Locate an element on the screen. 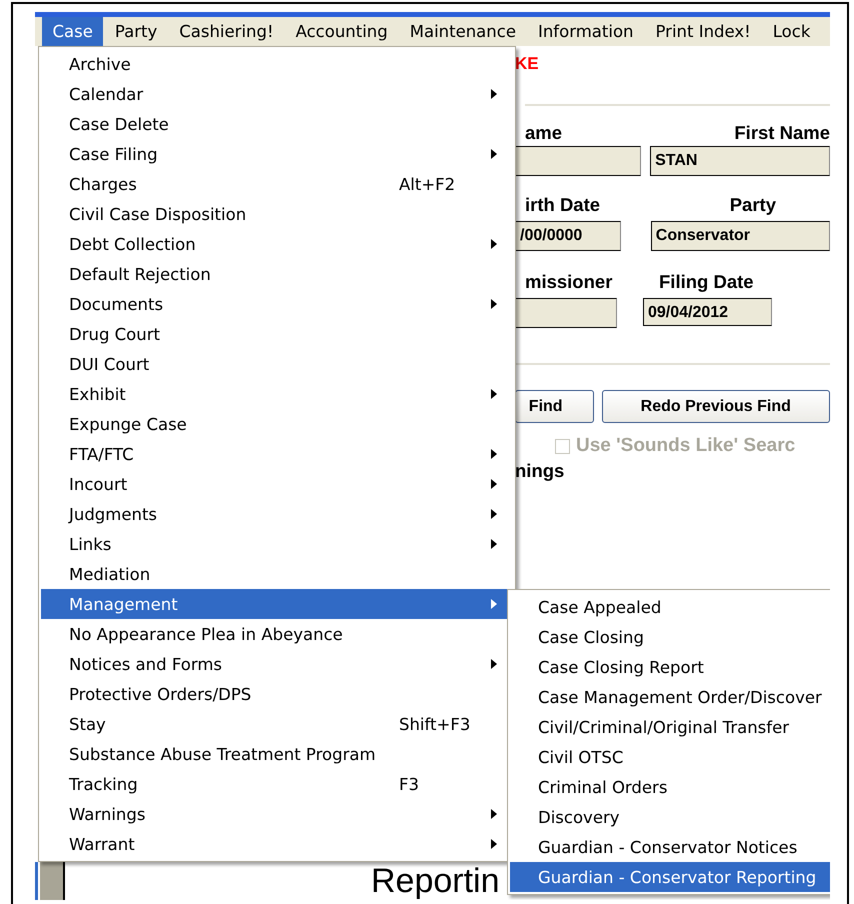  menu-item: Case Closing Report is located at coordinates (670, 667).